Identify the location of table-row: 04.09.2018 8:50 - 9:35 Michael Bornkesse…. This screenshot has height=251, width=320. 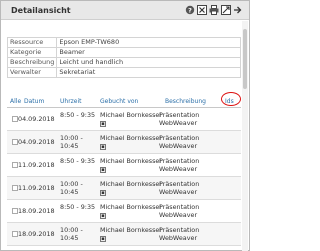
(124, 119).